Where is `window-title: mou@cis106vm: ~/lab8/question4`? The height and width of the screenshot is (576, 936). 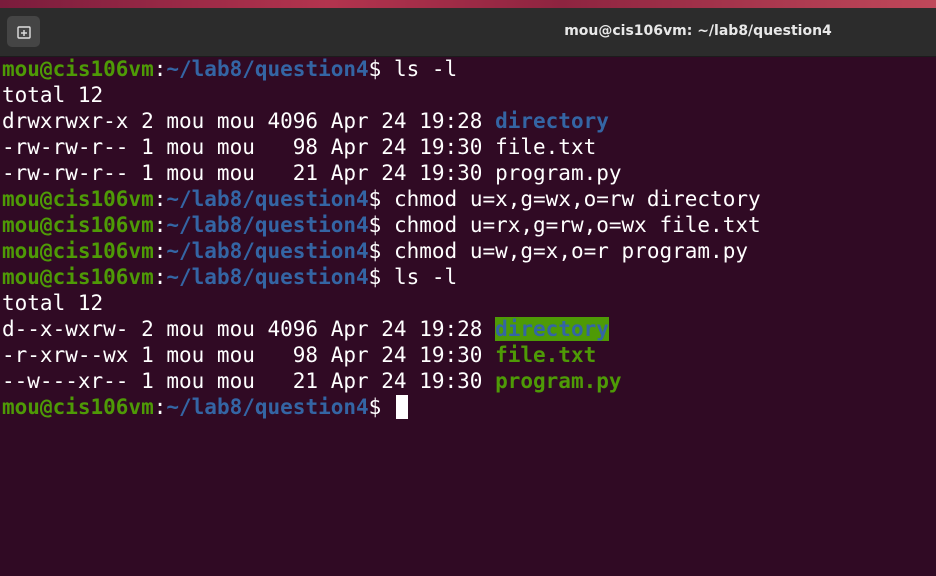
window-title: mou@cis106vm: ~/lab8/question4 is located at coordinates (698, 31).